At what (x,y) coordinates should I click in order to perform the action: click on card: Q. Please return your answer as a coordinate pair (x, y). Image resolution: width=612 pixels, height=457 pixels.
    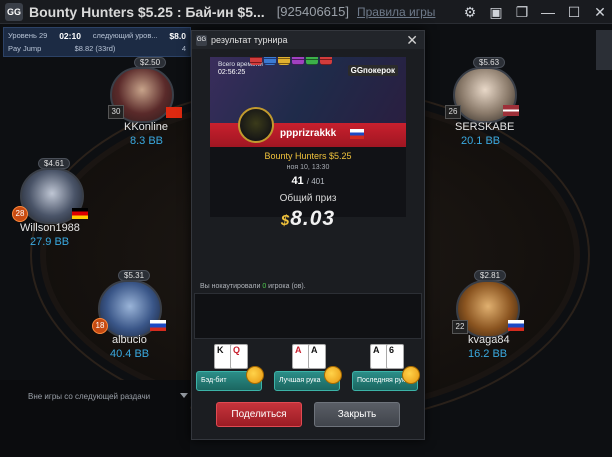
    Looking at the image, I should click on (239, 356).